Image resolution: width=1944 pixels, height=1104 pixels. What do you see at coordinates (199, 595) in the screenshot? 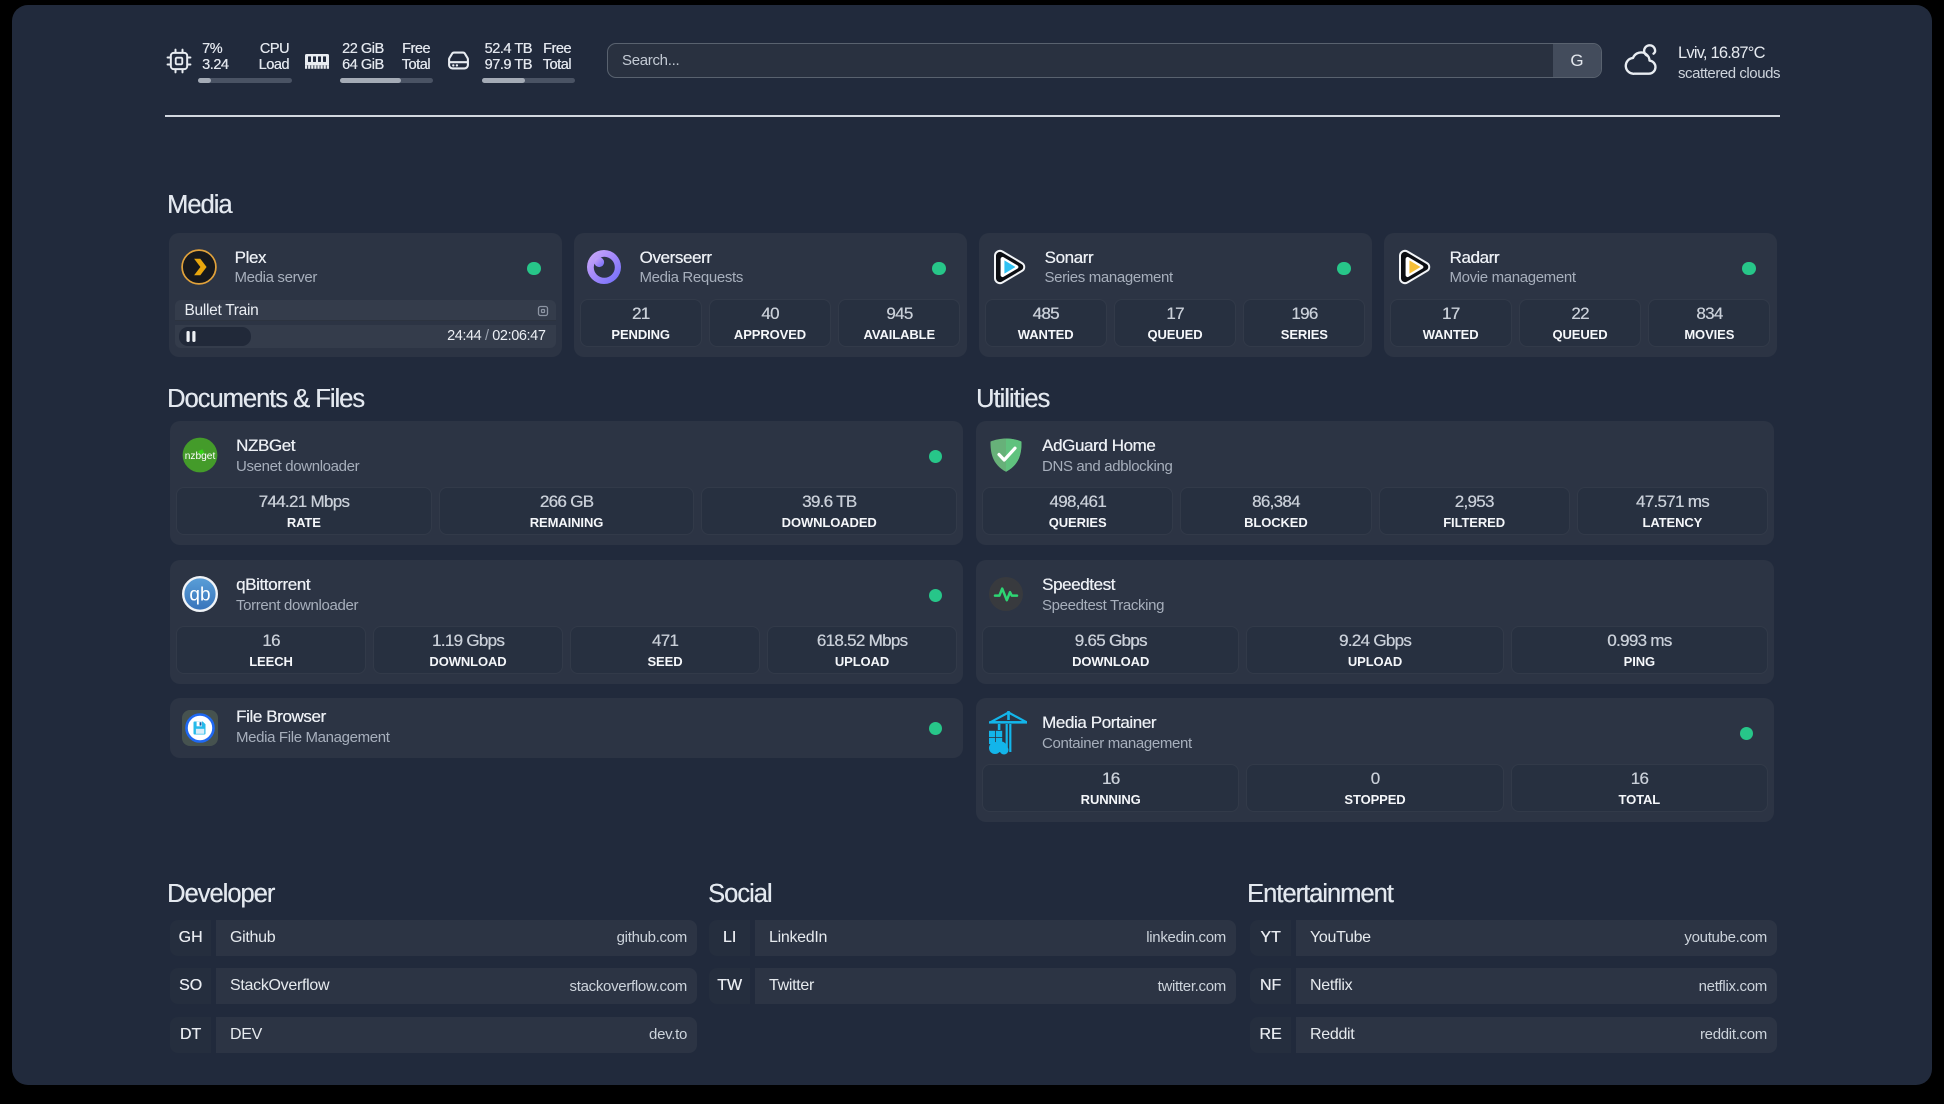
I see `svg-text: qb` at bounding box center [199, 595].